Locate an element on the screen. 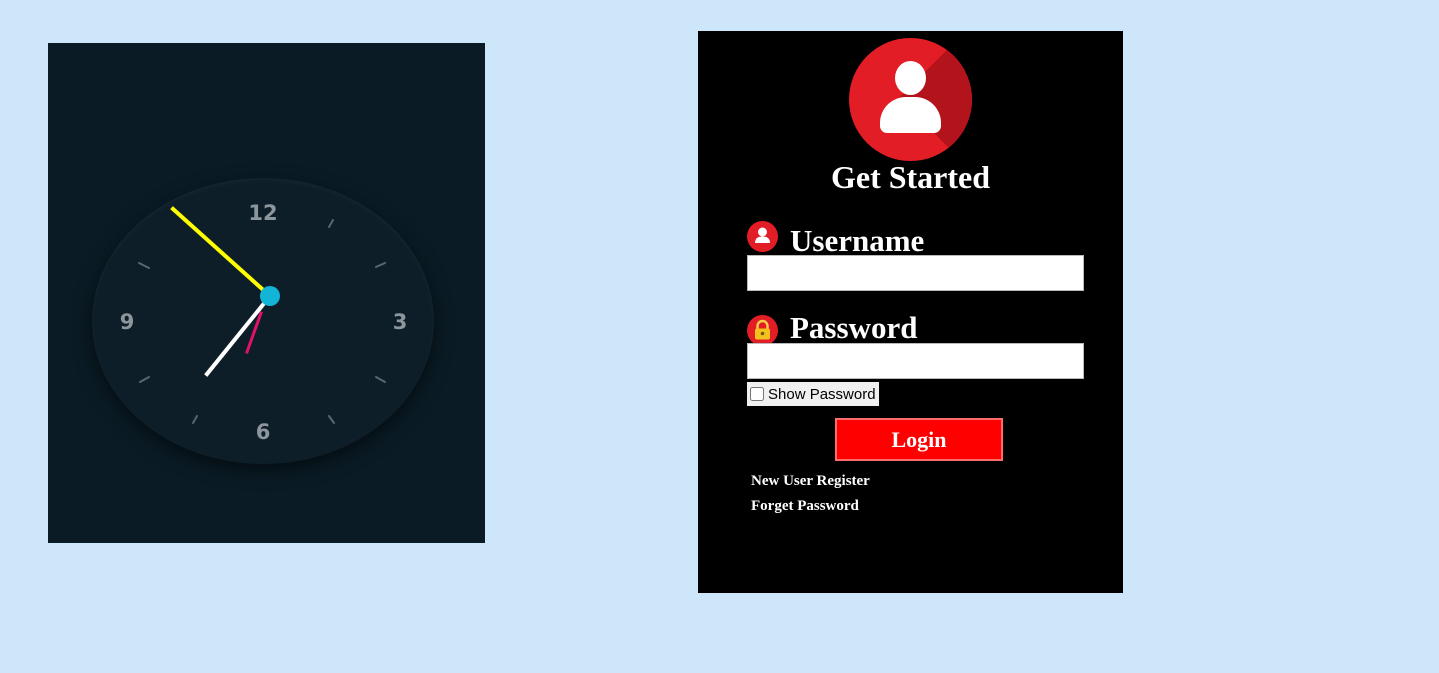 The width and height of the screenshot is (1439, 673). clock-number-3: 3 is located at coordinates (400, 322).